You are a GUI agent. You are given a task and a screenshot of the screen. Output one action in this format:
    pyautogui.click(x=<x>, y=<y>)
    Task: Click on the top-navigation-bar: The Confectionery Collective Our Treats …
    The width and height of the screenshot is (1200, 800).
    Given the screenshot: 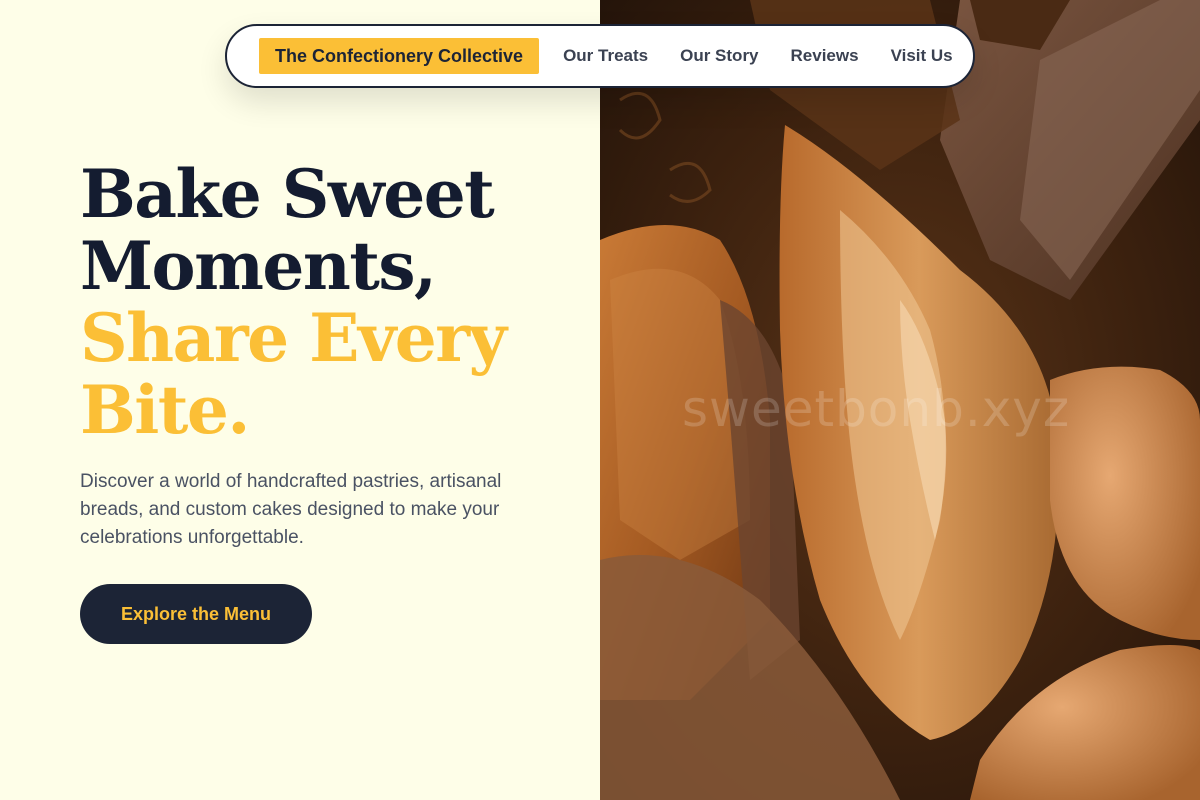 What is the action you would take?
    pyautogui.click(x=600, y=56)
    